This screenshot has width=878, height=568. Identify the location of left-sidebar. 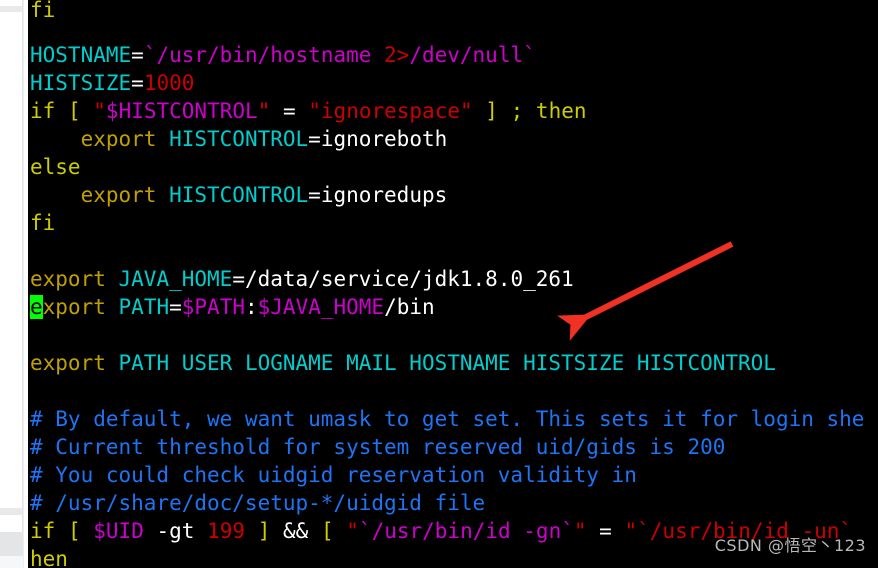
(14, 284).